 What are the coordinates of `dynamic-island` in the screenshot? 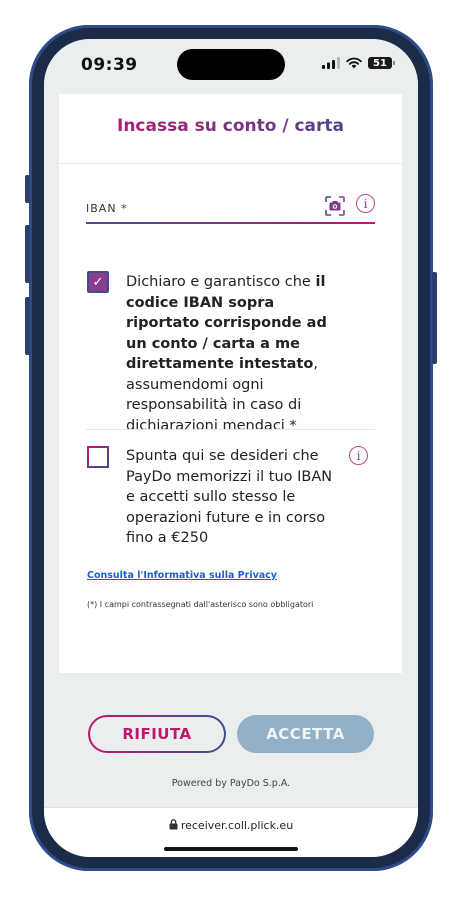 It's located at (231, 64).